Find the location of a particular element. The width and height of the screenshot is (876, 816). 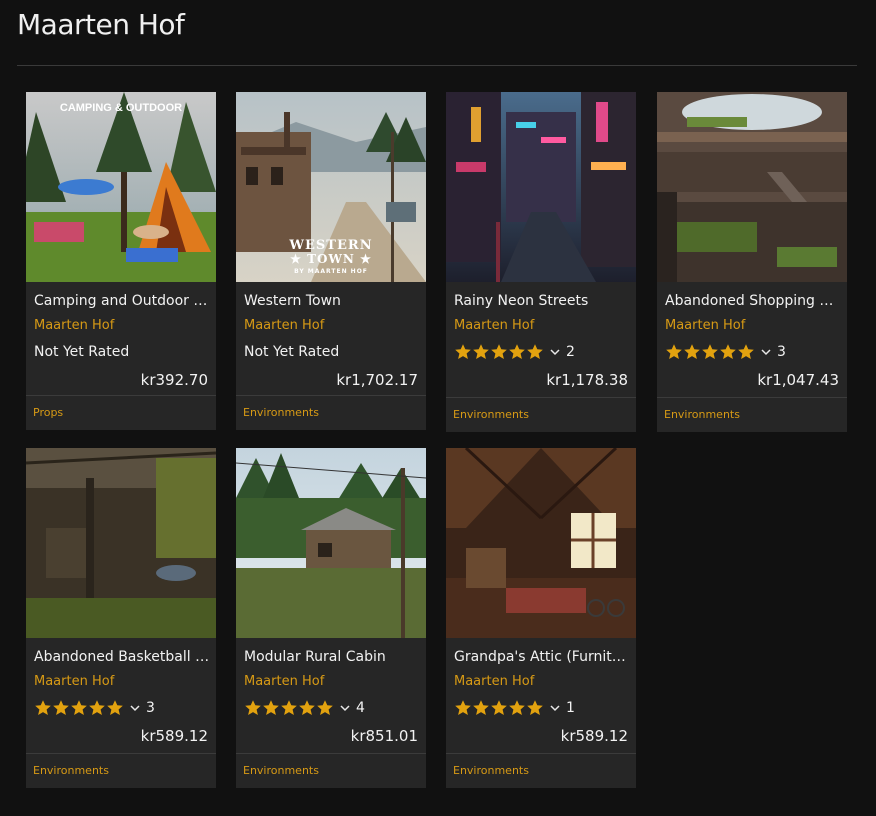

product-price: kr1,047.43 is located at coordinates (798, 380).